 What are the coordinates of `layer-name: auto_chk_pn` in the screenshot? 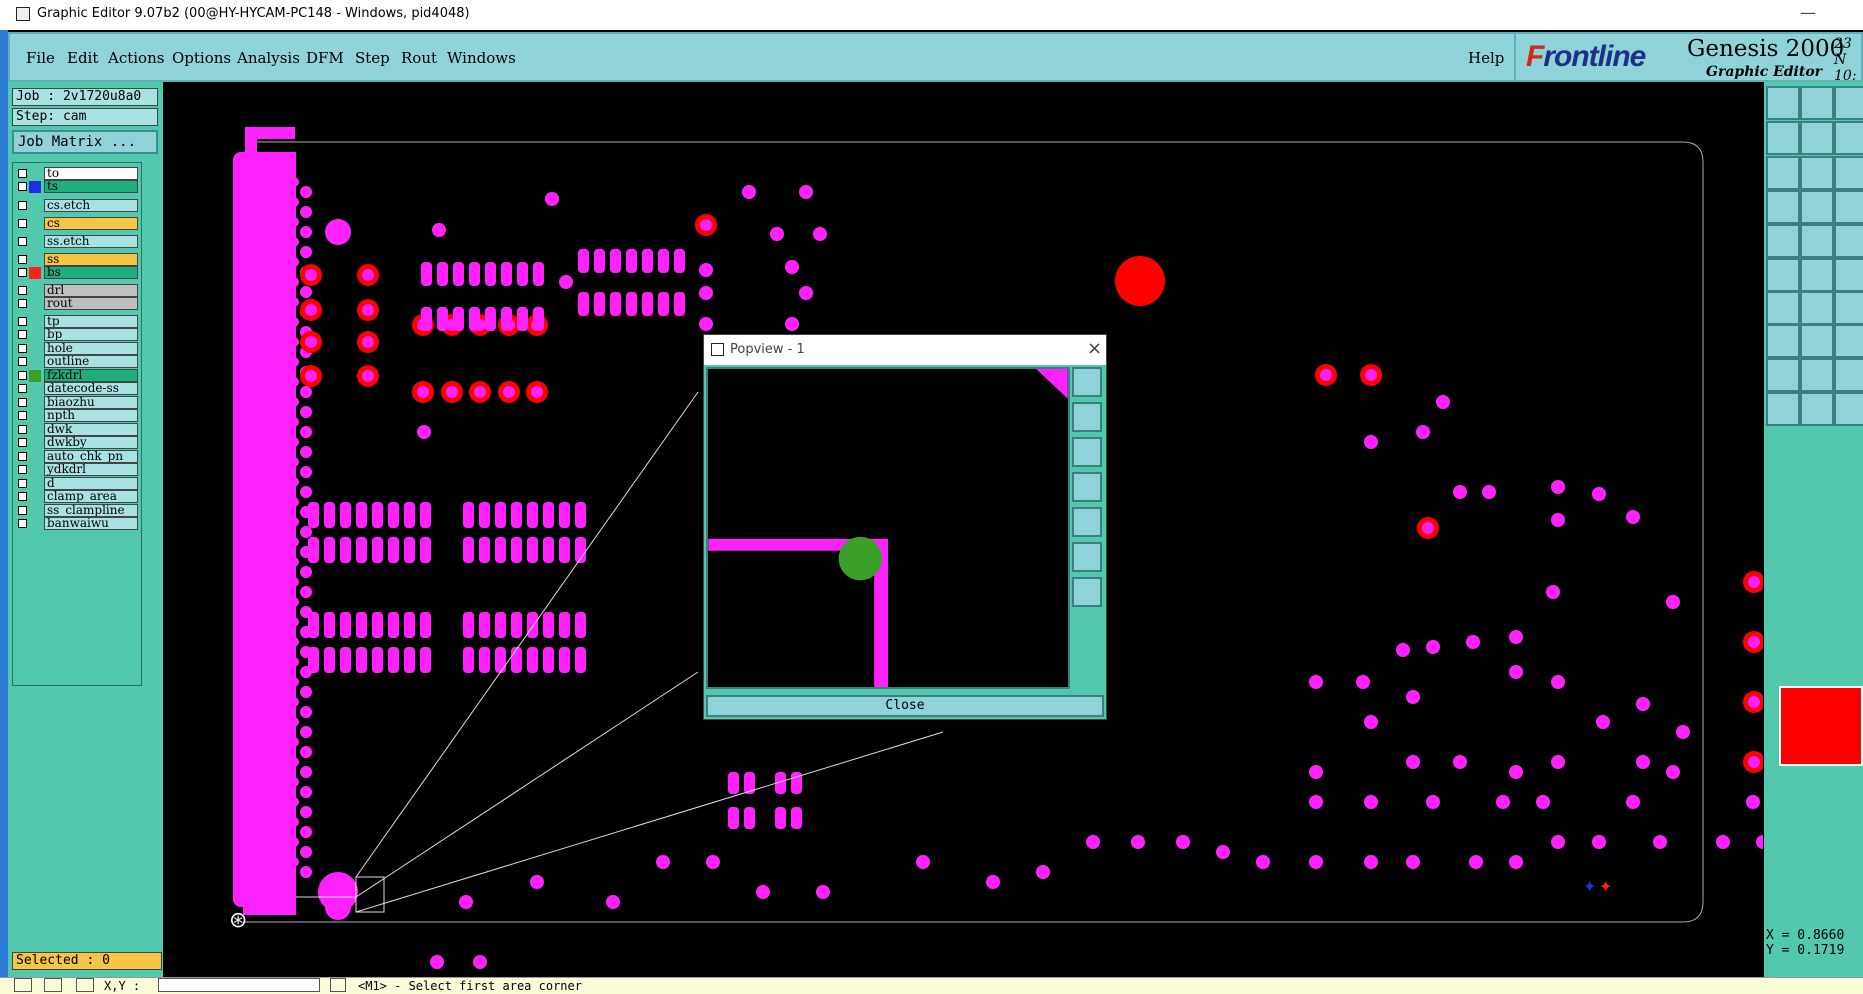 It's located at (91, 456).